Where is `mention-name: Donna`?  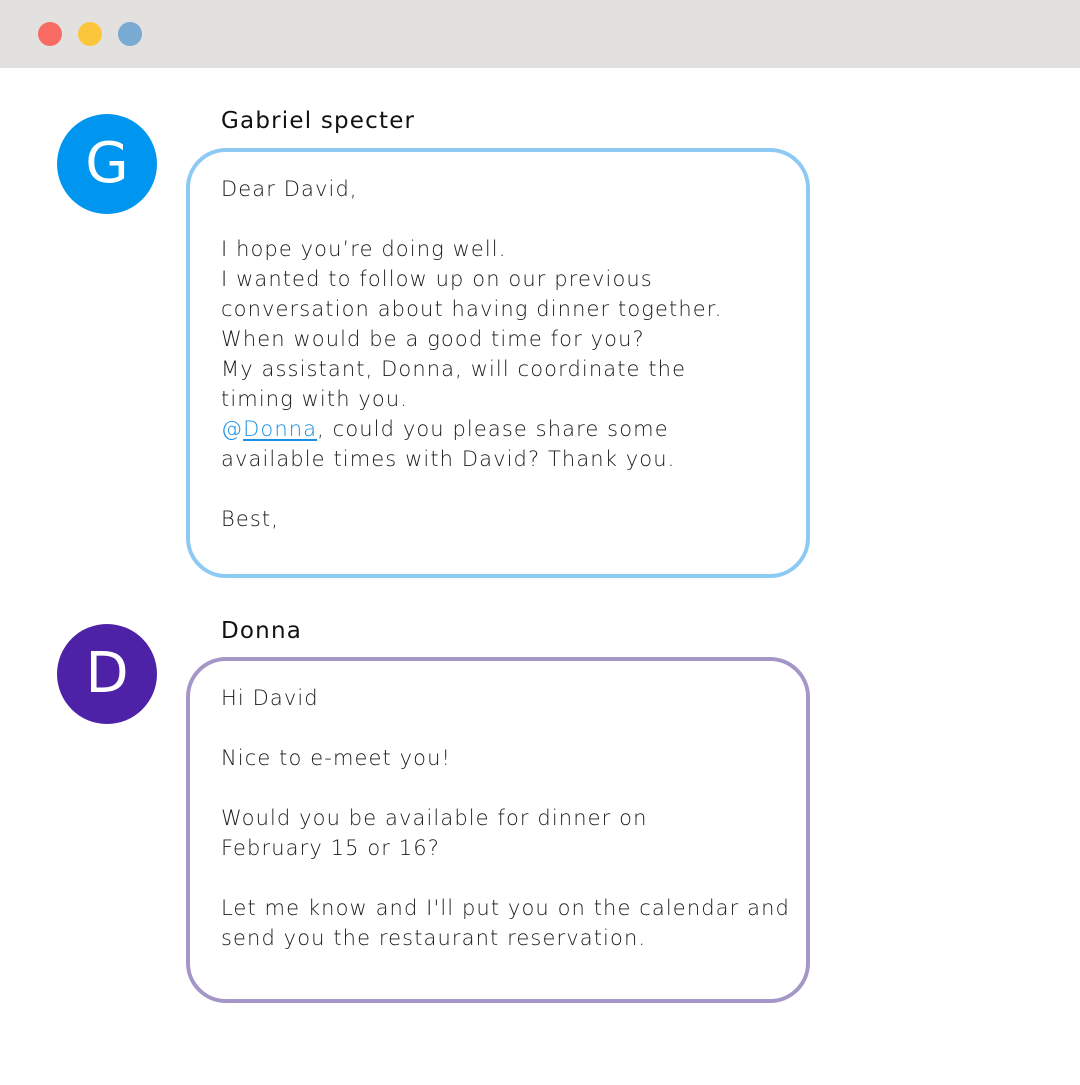 mention-name: Donna is located at coordinates (280, 429).